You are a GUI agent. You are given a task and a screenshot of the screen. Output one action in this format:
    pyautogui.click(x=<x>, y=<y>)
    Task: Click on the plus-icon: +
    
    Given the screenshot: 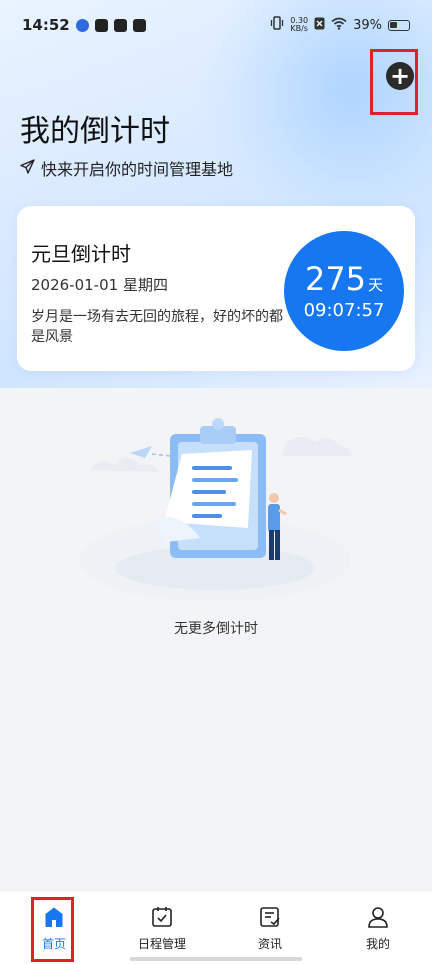 What is the action you would take?
    pyautogui.click(x=400, y=76)
    